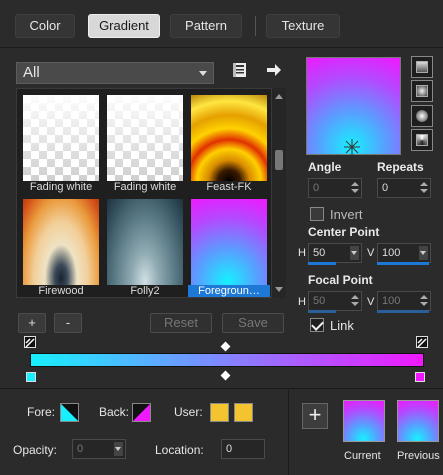 This screenshot has height=475, width=443. Describe the element at coordinates (322, 263) in the screenshot. I see `center-h-slider` at that location.